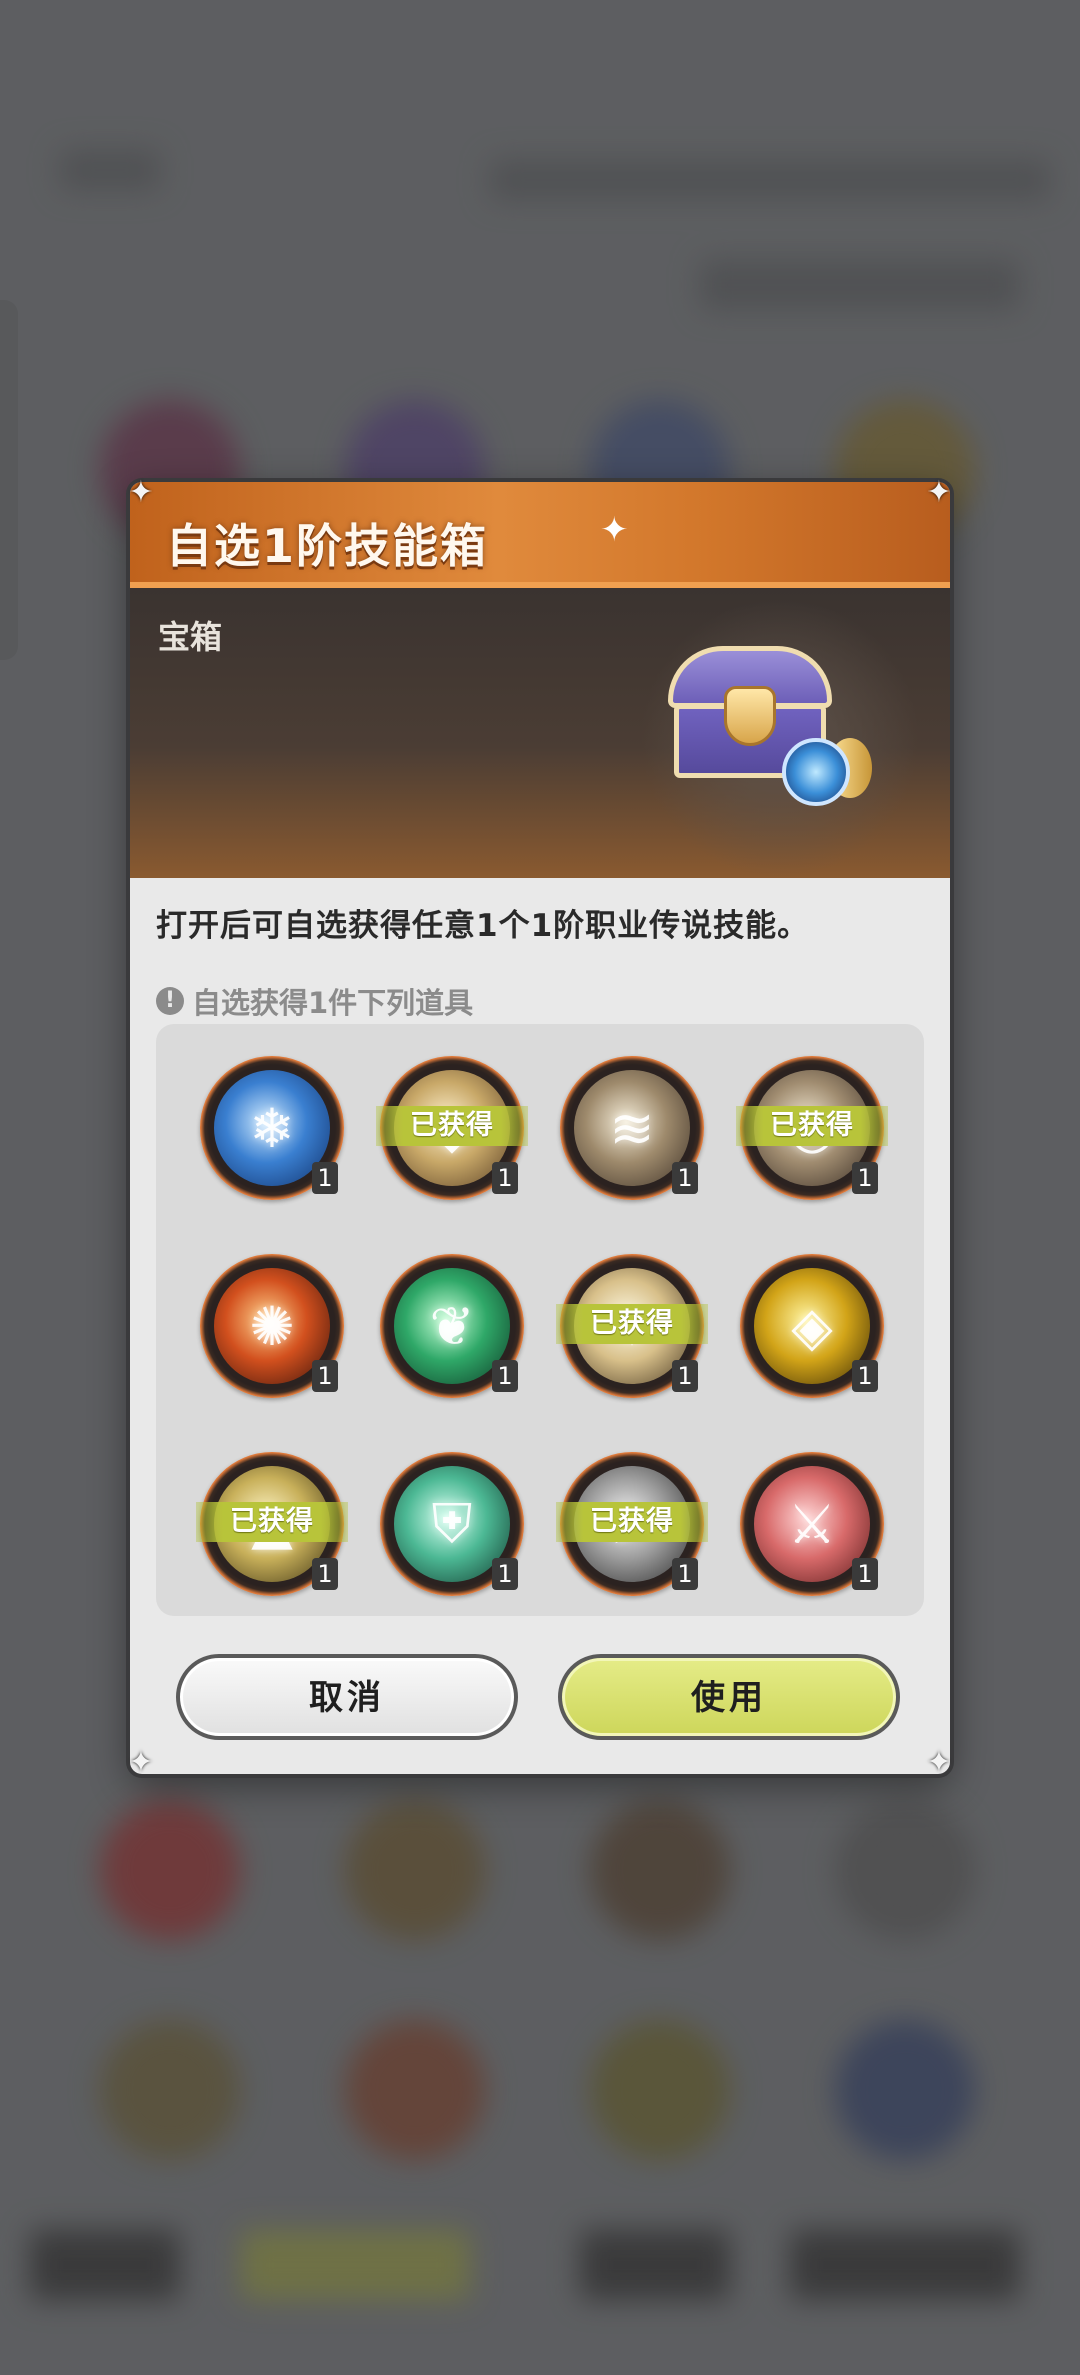  Describe the element at coordinates (540, 535) in the screenshot. I see `title-bar: 自选1阶技能箱 ✦` at that location.